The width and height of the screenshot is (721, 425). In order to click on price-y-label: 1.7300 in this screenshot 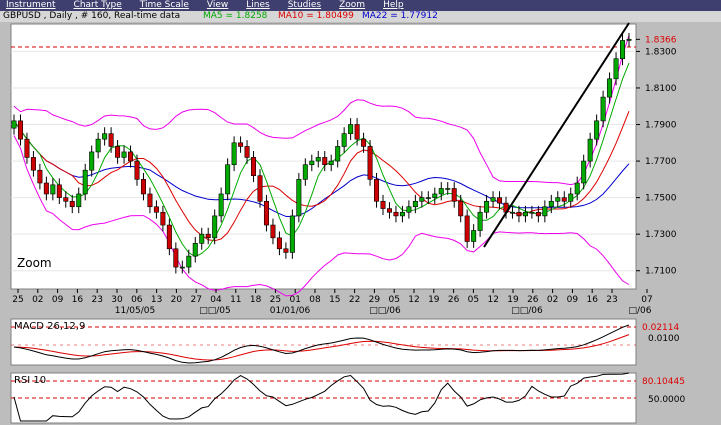, I will do `click(661, 235)`.